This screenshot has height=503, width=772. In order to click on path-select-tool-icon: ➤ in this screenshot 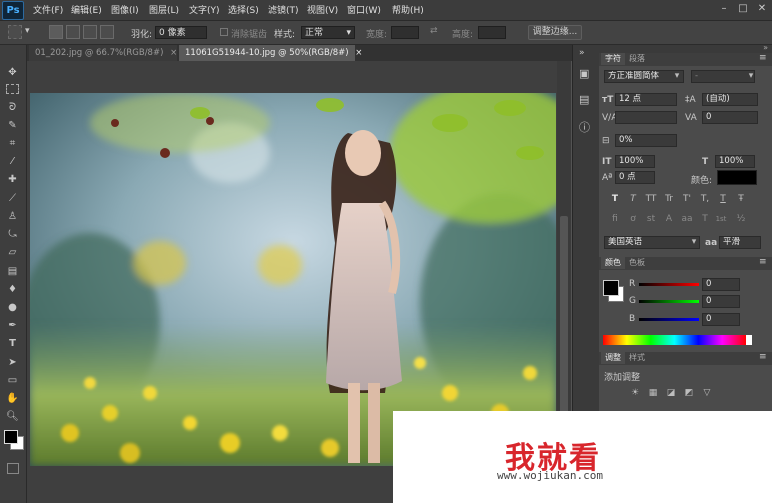, I will do `click(12, 362)`.